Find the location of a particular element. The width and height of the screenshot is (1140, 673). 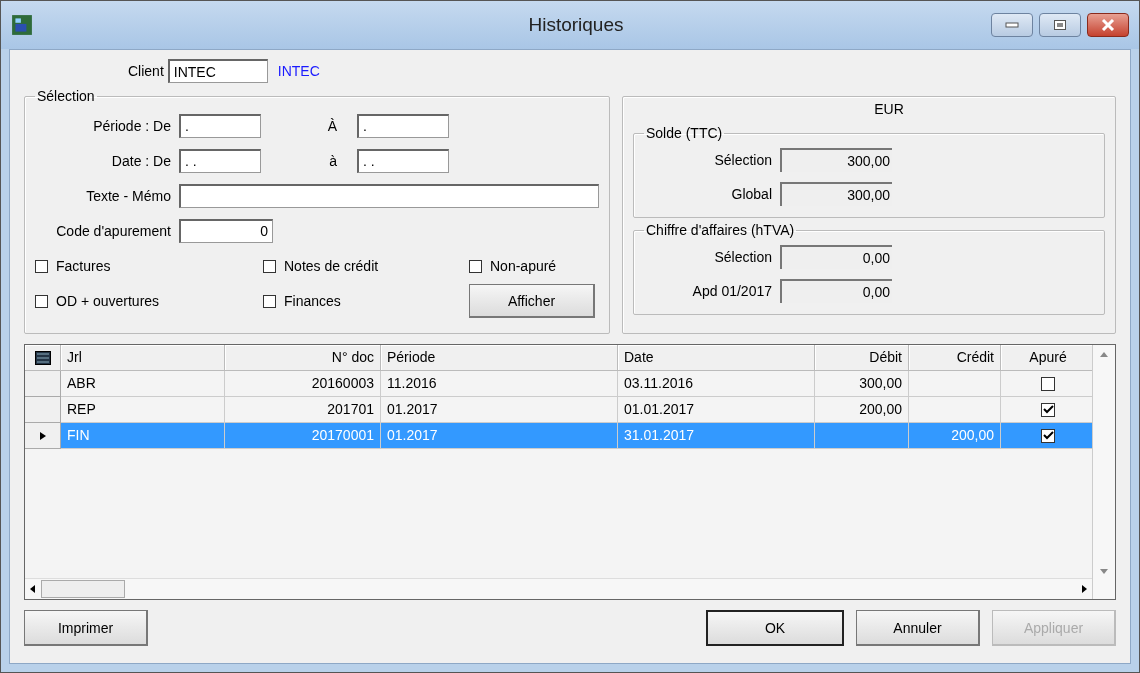

column-header: Jrl is located at coordinates (143, 358).